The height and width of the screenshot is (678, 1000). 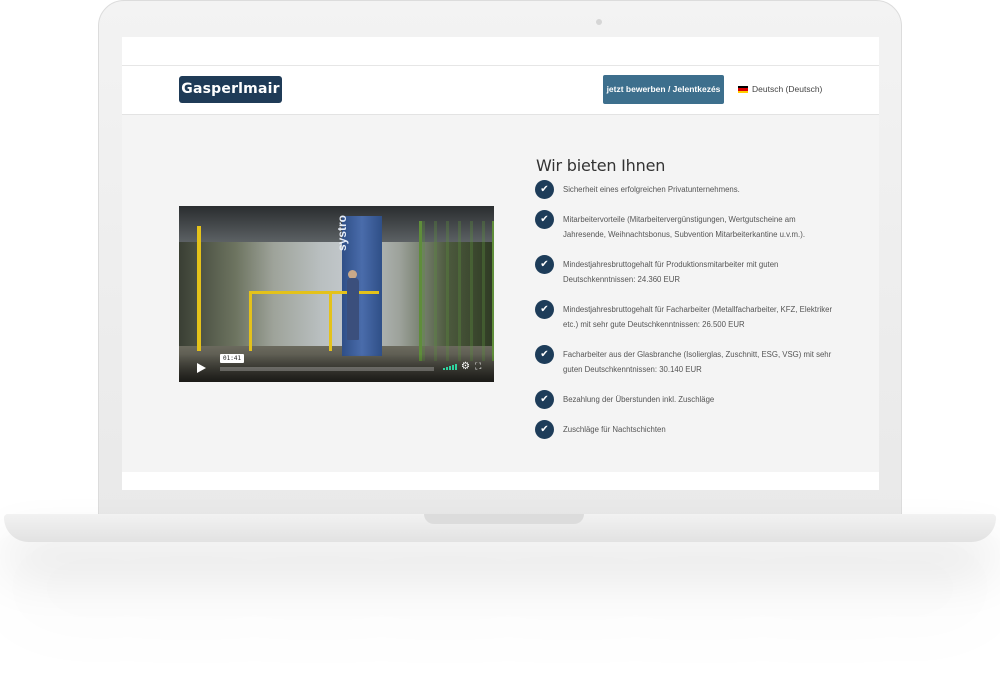 I want to click on section-heading: Wir bieten Ihnen, so click(x=601, y=166).